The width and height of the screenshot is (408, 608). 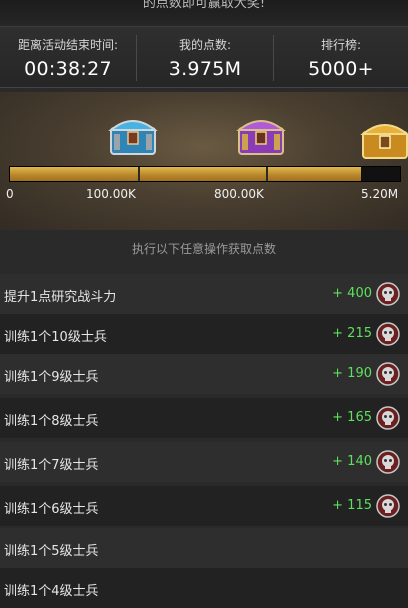 What do you see at coordinates (352, 373) in the screenshot?
I see `task-points: + 190` at bounding box center [352, 373].